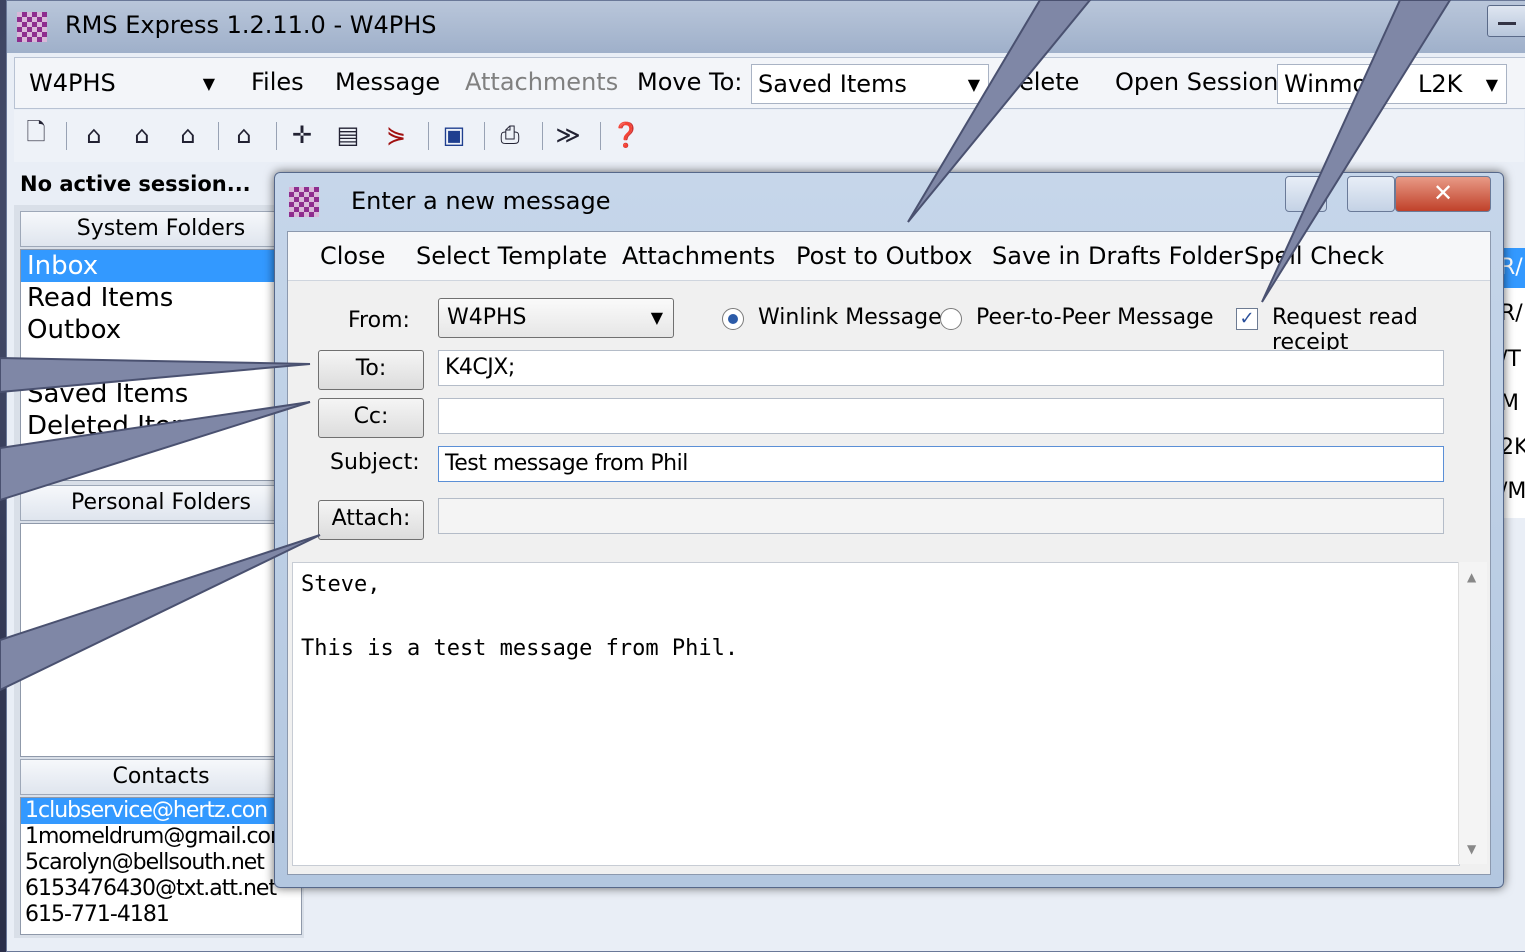 This screenshot has width=1525, height=952. Describe the element at coordinates (1314, 256) in the screenshot. I see `menu-spell-check: Spell Check` at that location.